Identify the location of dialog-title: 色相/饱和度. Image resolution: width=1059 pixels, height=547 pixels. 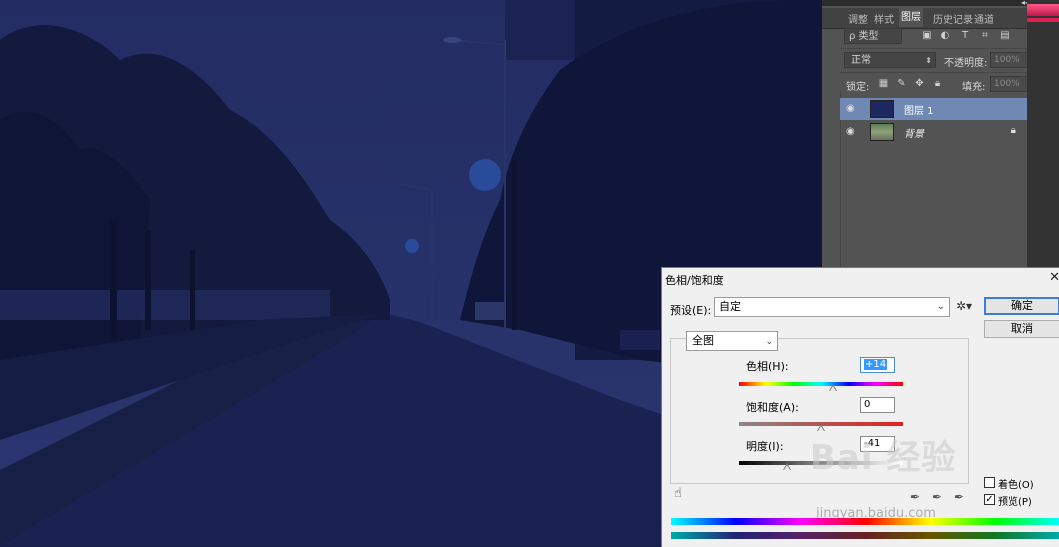
(694, 280).